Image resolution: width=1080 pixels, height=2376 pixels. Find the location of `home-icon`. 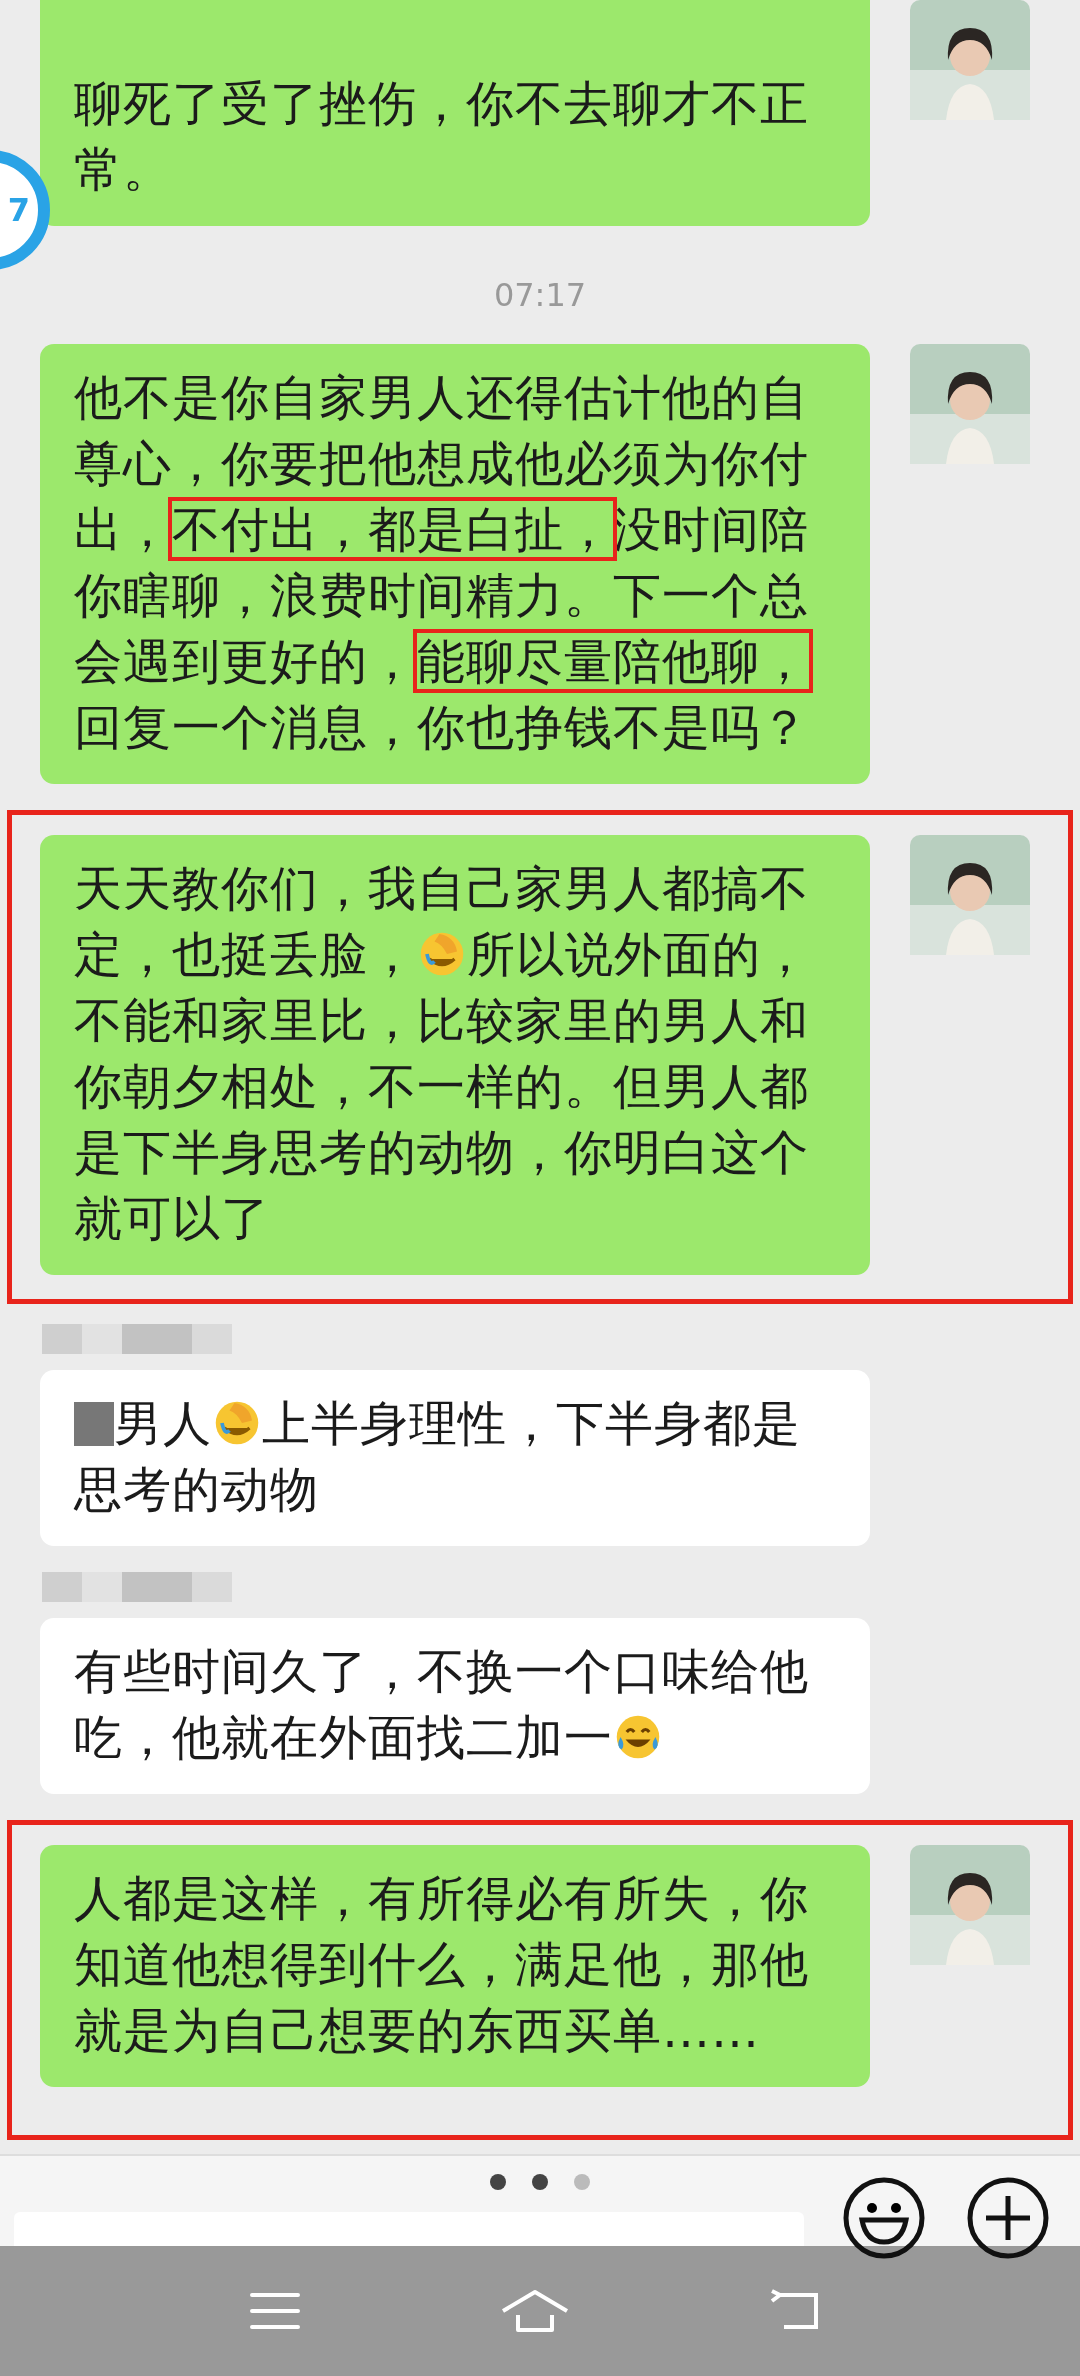

home-icon is located at coordinates (535, 2311).